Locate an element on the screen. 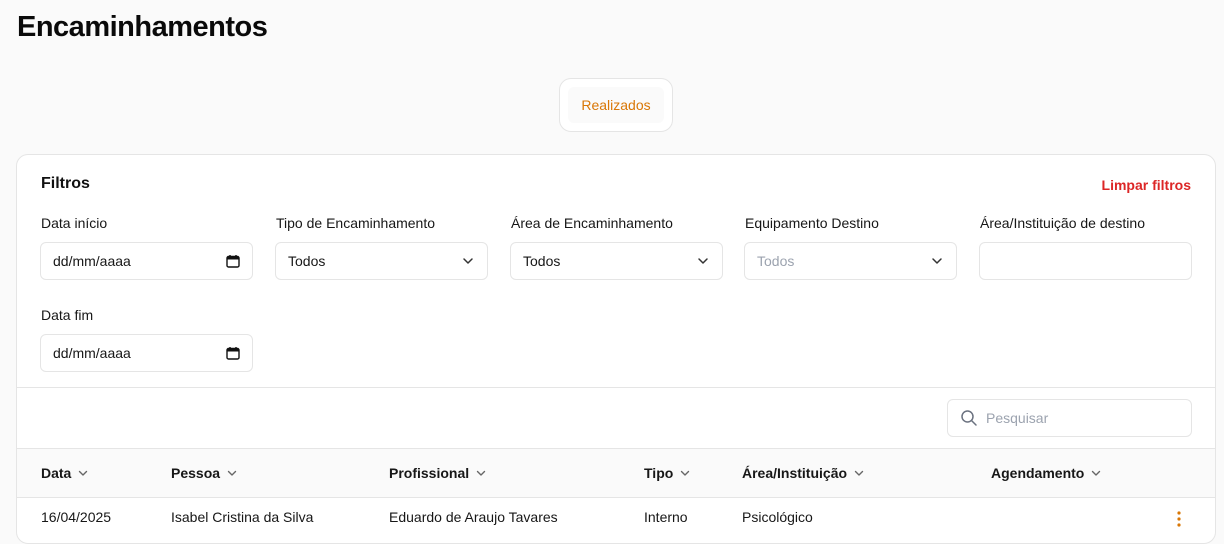  tipo-value: Todos is located at coordinates (307, 261).